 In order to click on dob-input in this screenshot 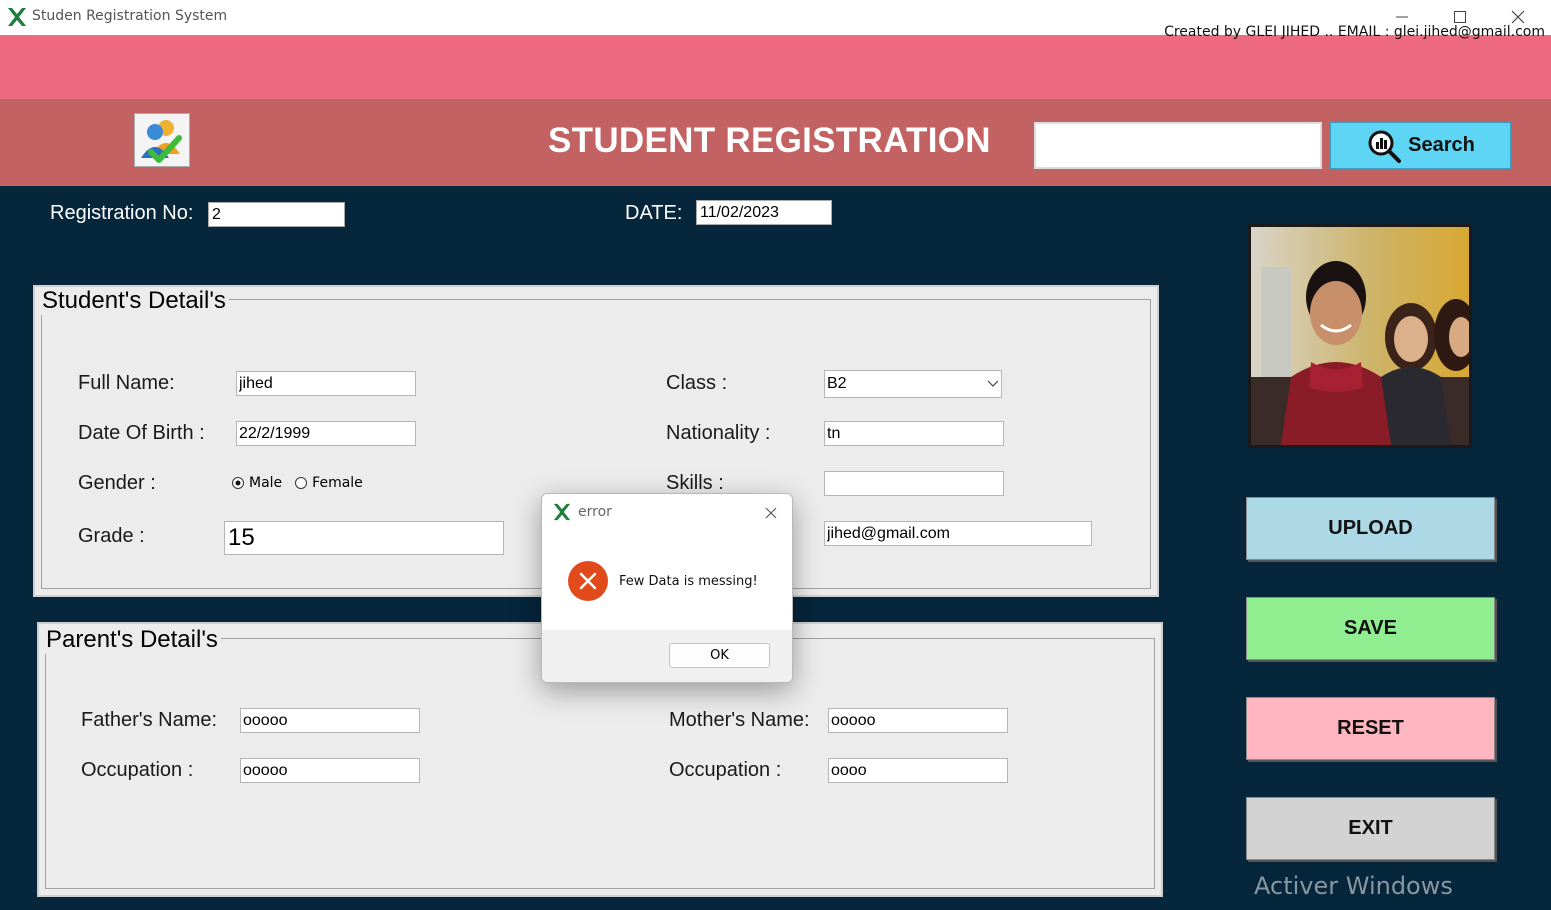, I will do `click(326, 433)`.